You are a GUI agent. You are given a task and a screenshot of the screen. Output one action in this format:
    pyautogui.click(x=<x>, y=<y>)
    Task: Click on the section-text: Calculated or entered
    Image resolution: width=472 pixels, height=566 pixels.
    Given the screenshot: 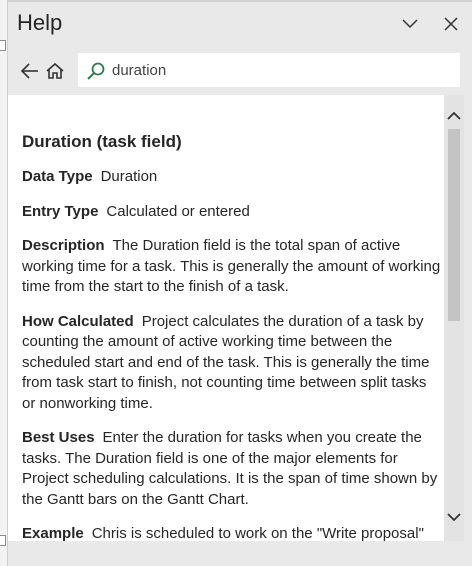 What is the action you would take?
    pyautogui.click(x=178, y=211)
    